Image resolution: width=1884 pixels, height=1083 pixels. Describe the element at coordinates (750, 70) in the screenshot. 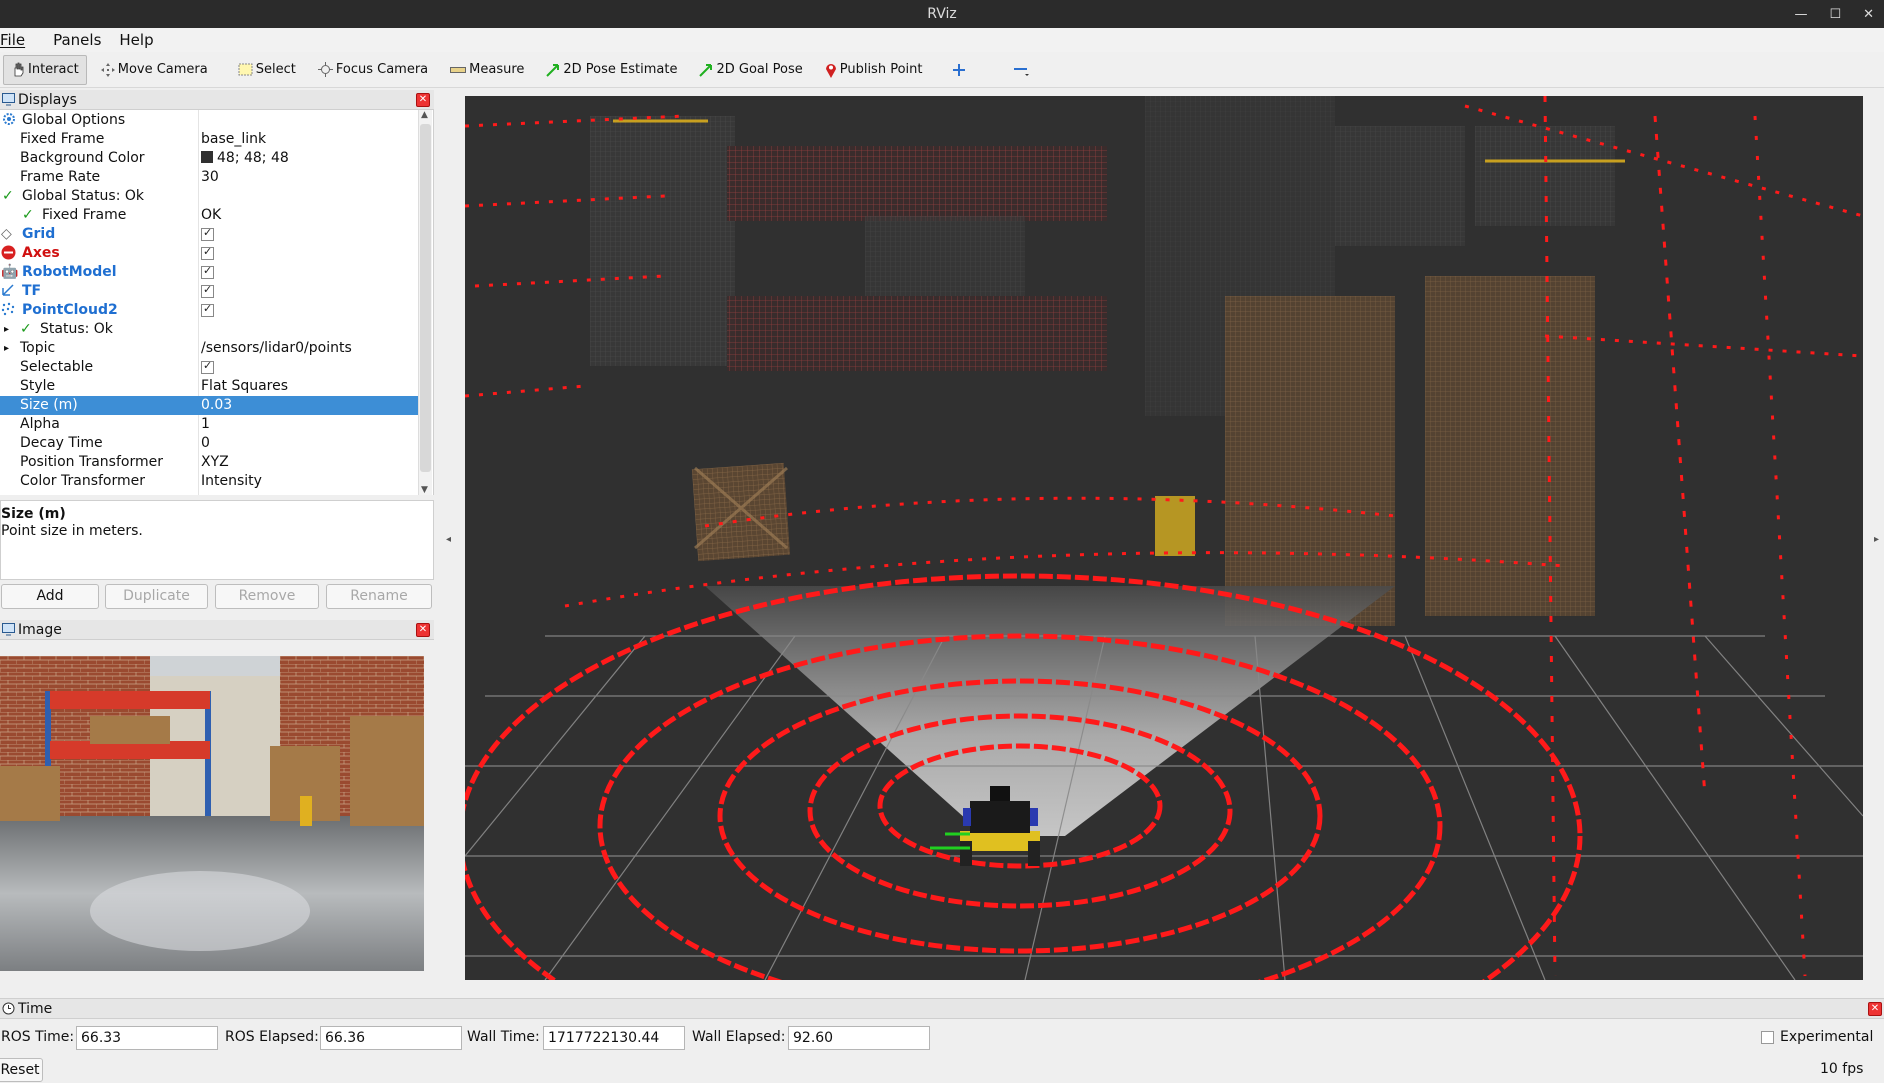

I see `goal-pose-tool-button: 2D Goal Pose` at that location.